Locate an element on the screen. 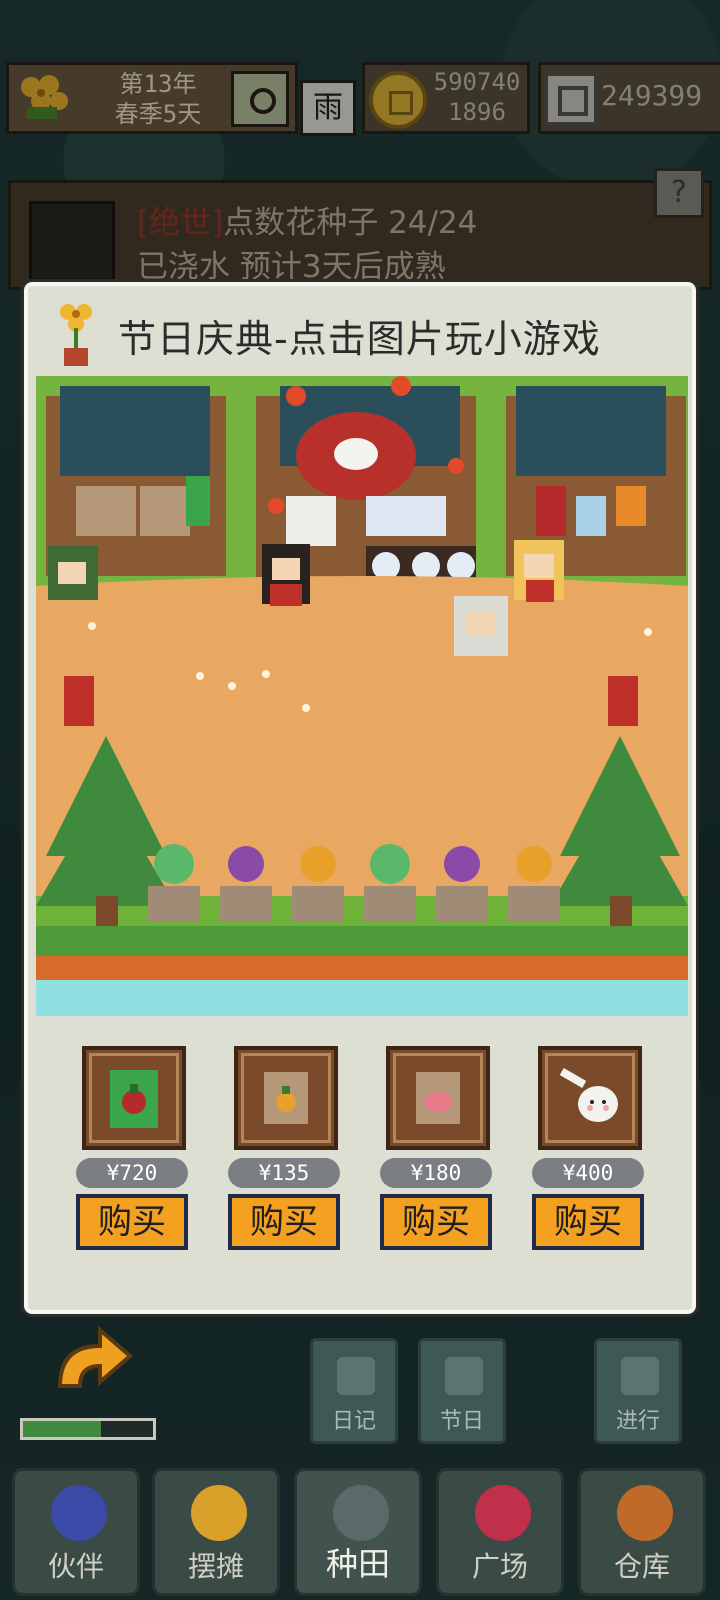 This screenshot has height=1600, width=720. orange-seed-pack-icon is located at coordinates (286, 1098).